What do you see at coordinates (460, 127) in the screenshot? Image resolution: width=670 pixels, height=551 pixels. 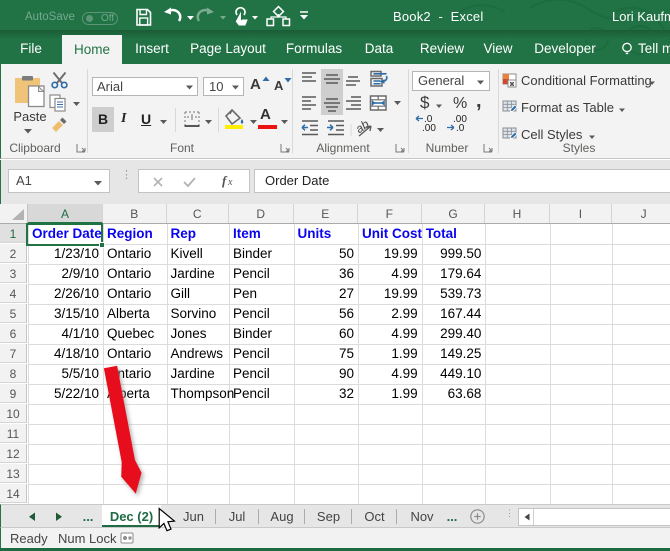 I see `svg-text: .0` at bounding box center [460, 127].